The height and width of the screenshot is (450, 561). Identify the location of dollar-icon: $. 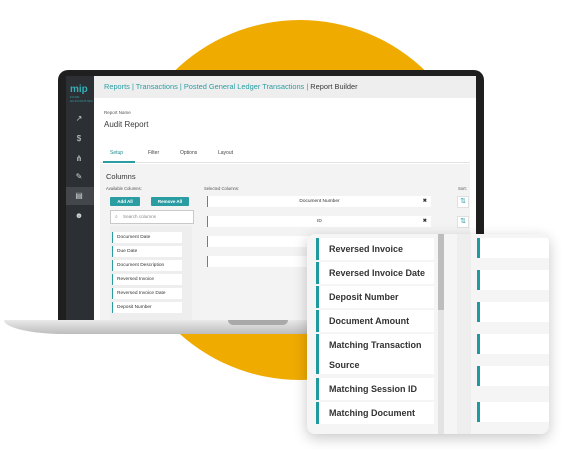
(79, 139).